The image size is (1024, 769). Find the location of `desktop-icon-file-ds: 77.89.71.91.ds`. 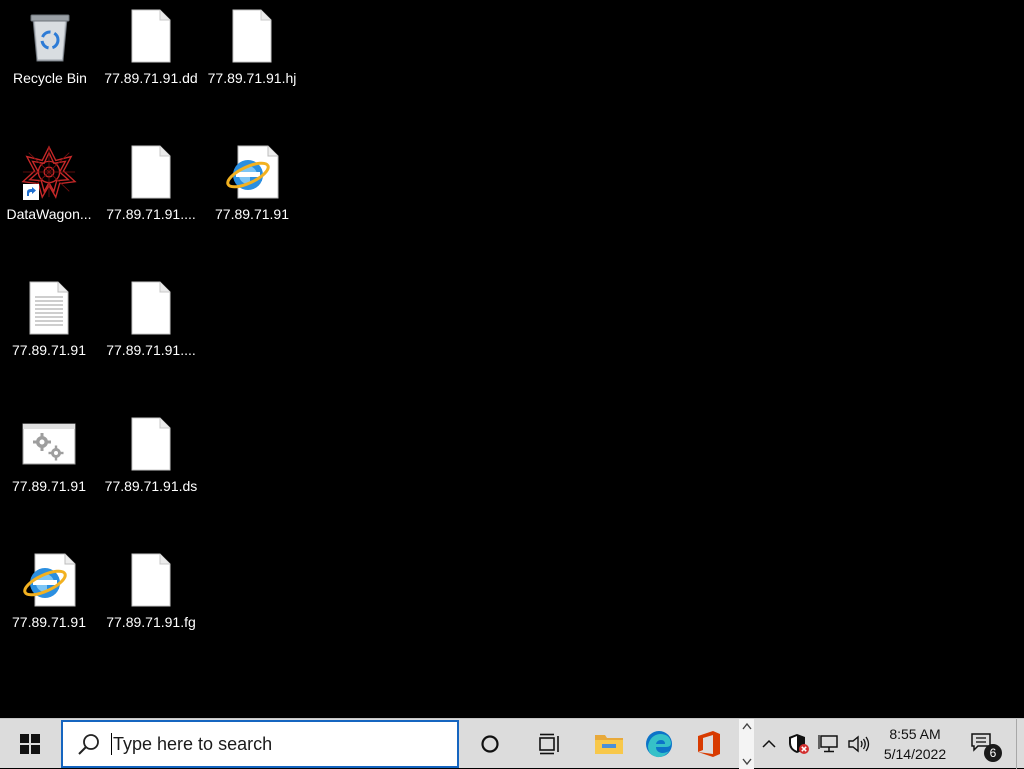

desktop-icon-file-ds: 77.89.71.91.ds is located at coordinates (151, 459).